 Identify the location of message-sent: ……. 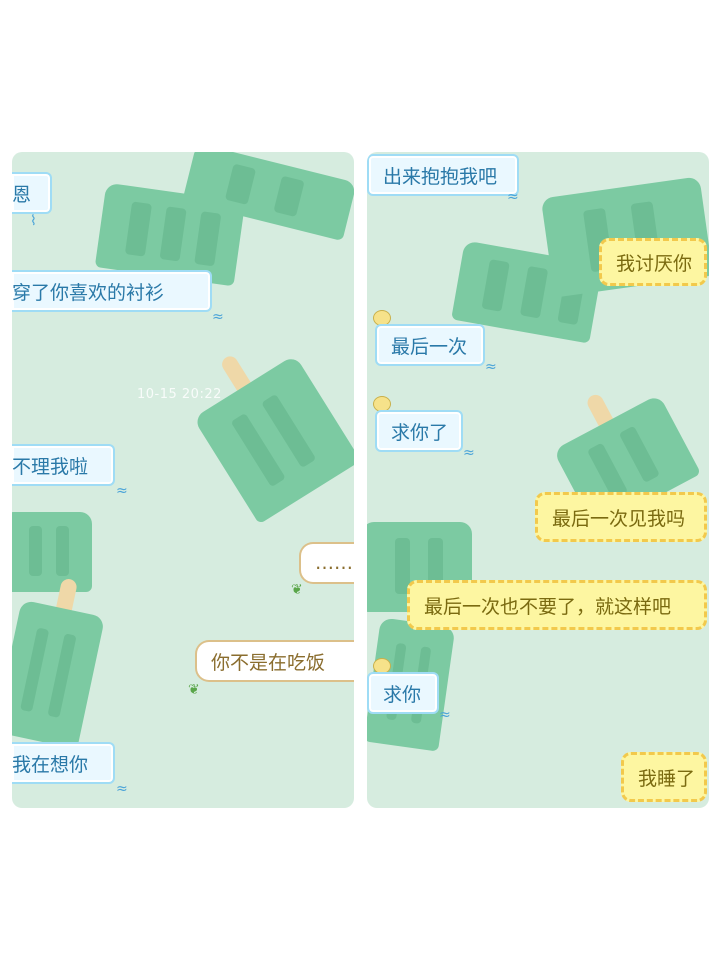
(326, 563).